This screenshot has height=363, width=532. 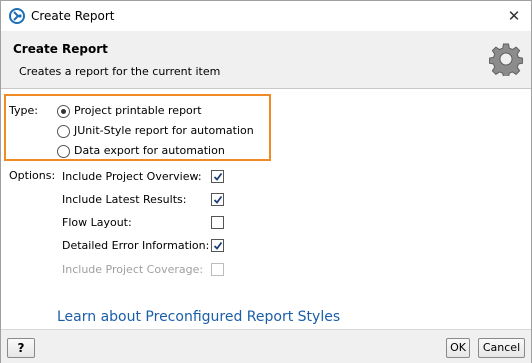 I want to click on include-project-overview-checkbox, so click(x=217, y=176).